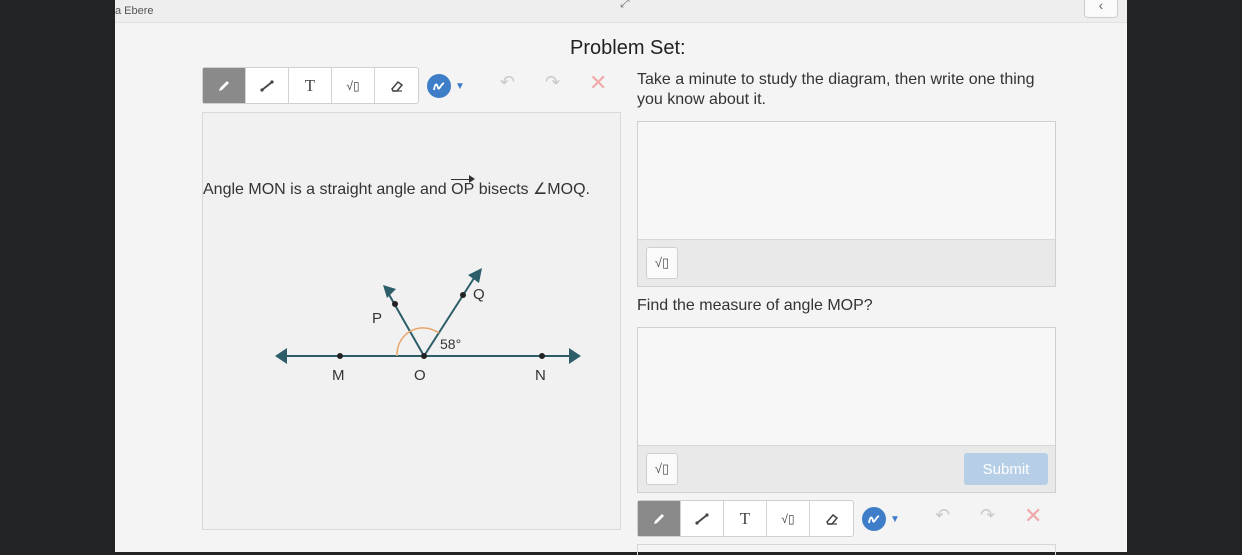 The height and width of the screenshot is (555, 1242). What do you see at coordinates (621, 11) in the screenshot?
I see `top-strip: a Ebere ⤢ ‹` at bounding box center [621, 11].